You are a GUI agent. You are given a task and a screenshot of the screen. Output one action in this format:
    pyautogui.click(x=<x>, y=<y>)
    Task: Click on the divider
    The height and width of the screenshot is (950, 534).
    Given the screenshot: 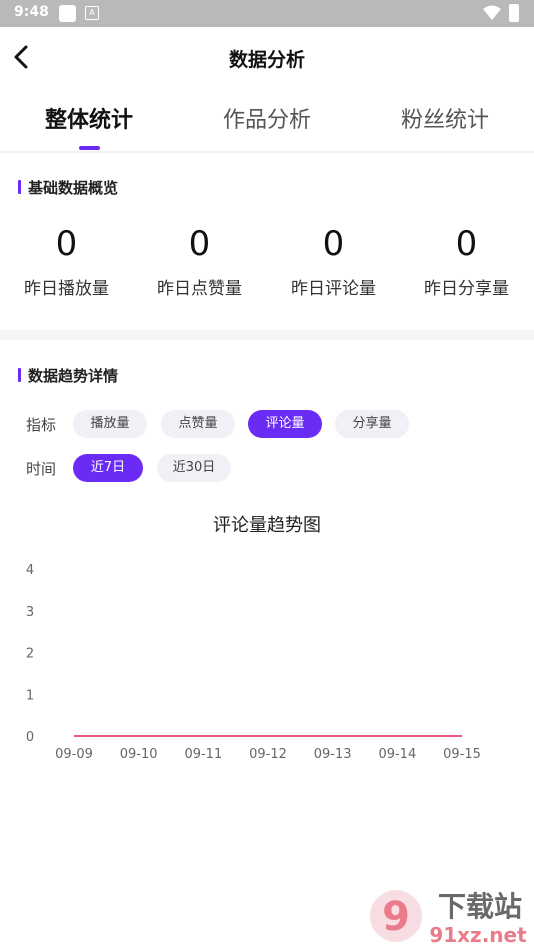 What is the action you would take?
    pyautogui.click(x=267, y=152)
    